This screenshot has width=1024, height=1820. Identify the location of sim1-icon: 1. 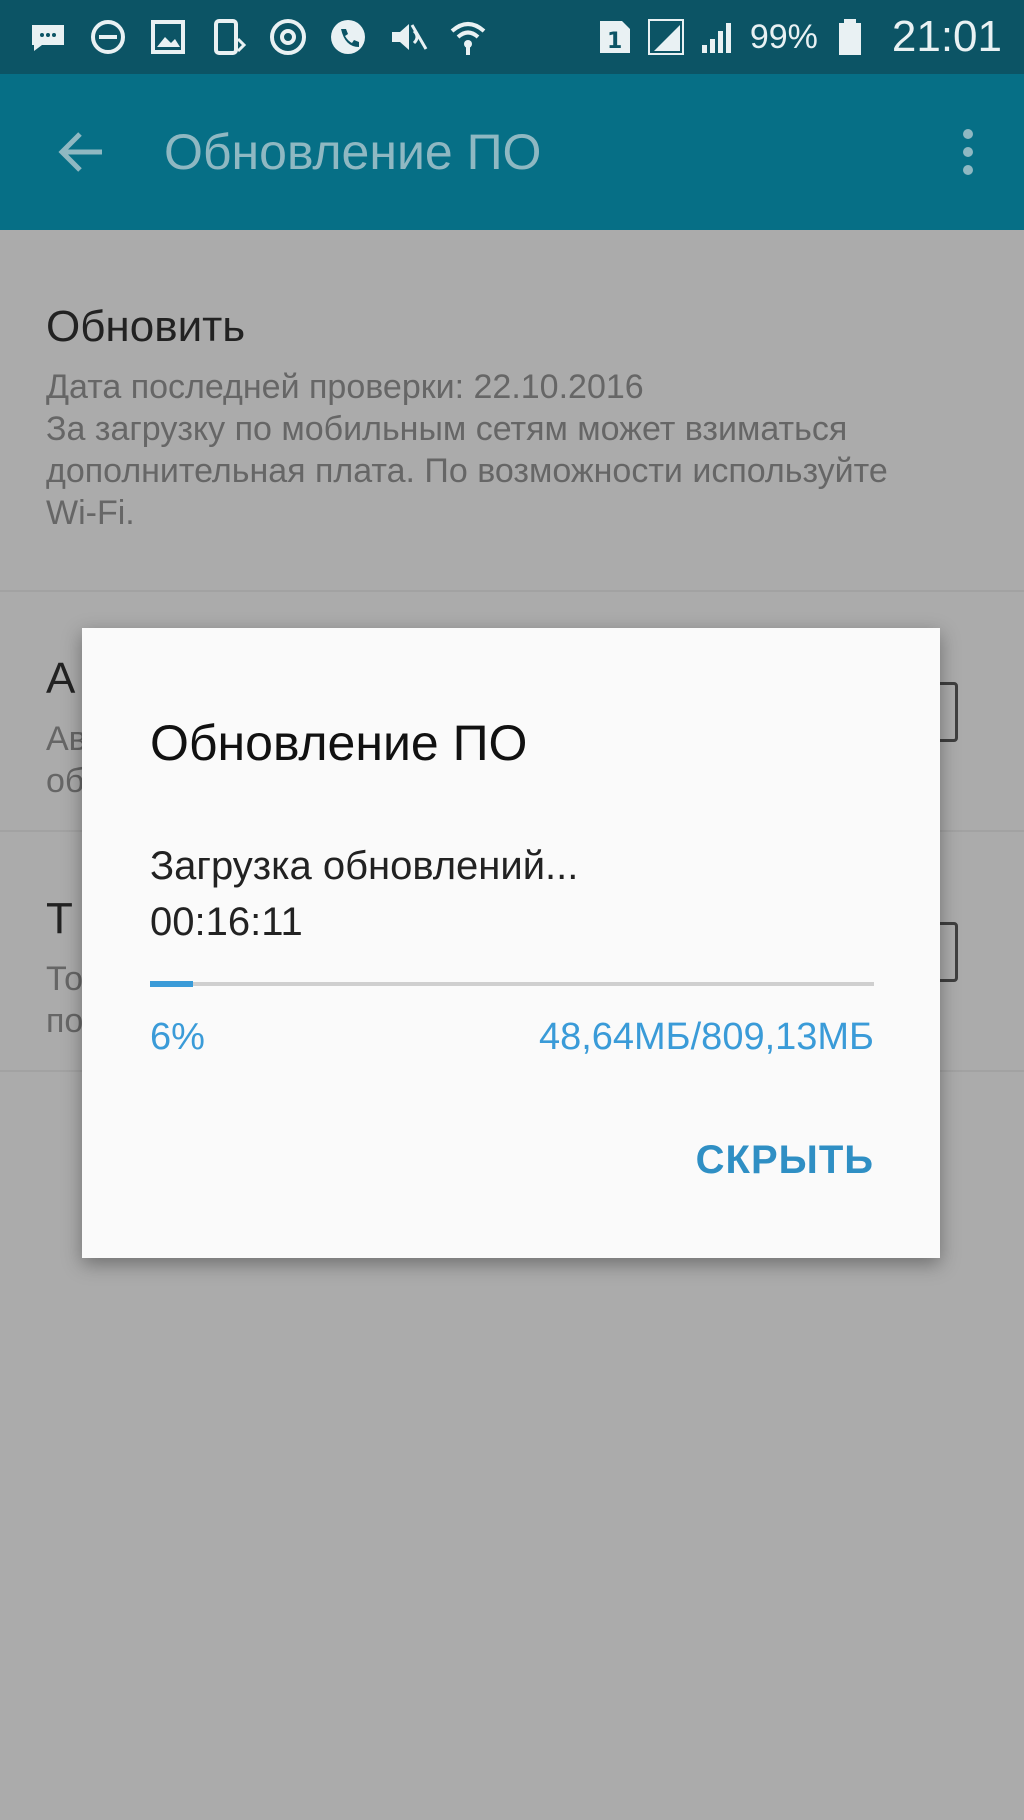
(614, 37).